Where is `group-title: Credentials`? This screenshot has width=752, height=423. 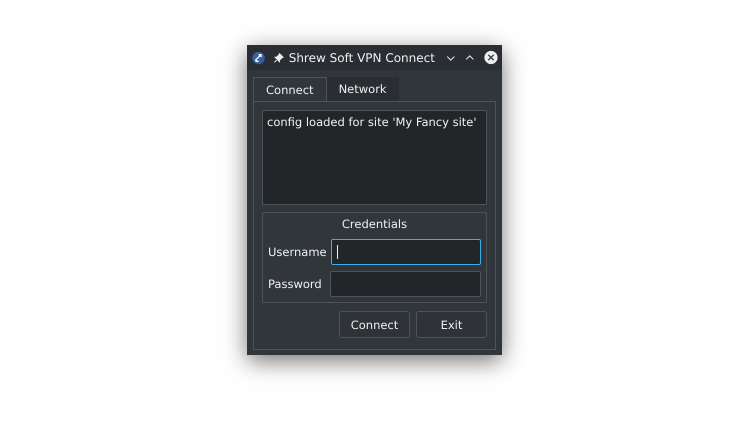
group-title: Credentials is located at coordinates (374, 225).